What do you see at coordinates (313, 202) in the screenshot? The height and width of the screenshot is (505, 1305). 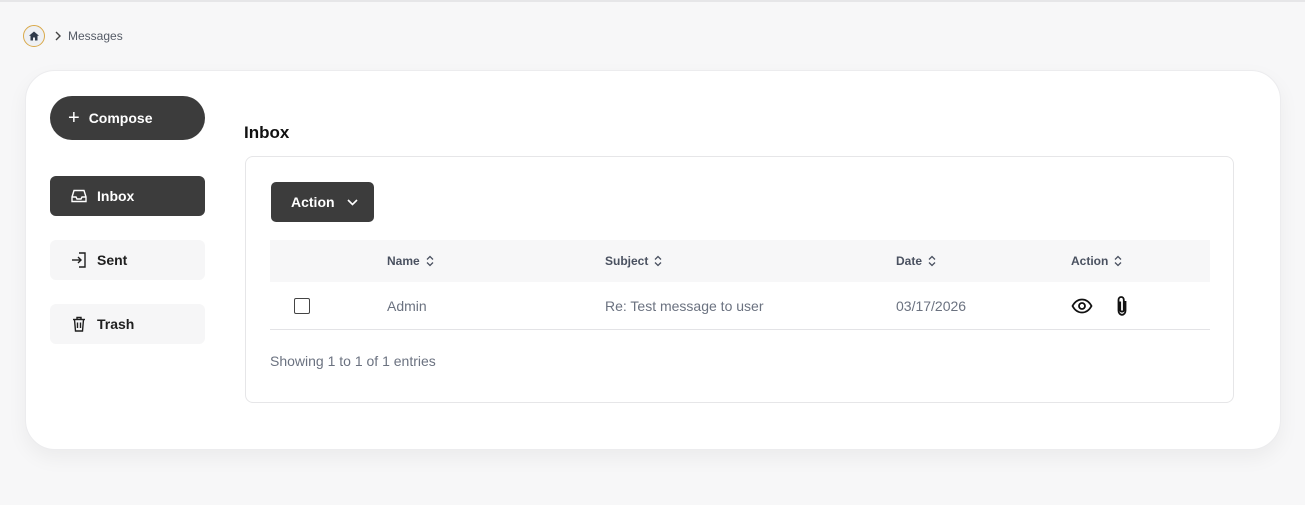 I see `action-label: Action` at bounding box center [313, 202].